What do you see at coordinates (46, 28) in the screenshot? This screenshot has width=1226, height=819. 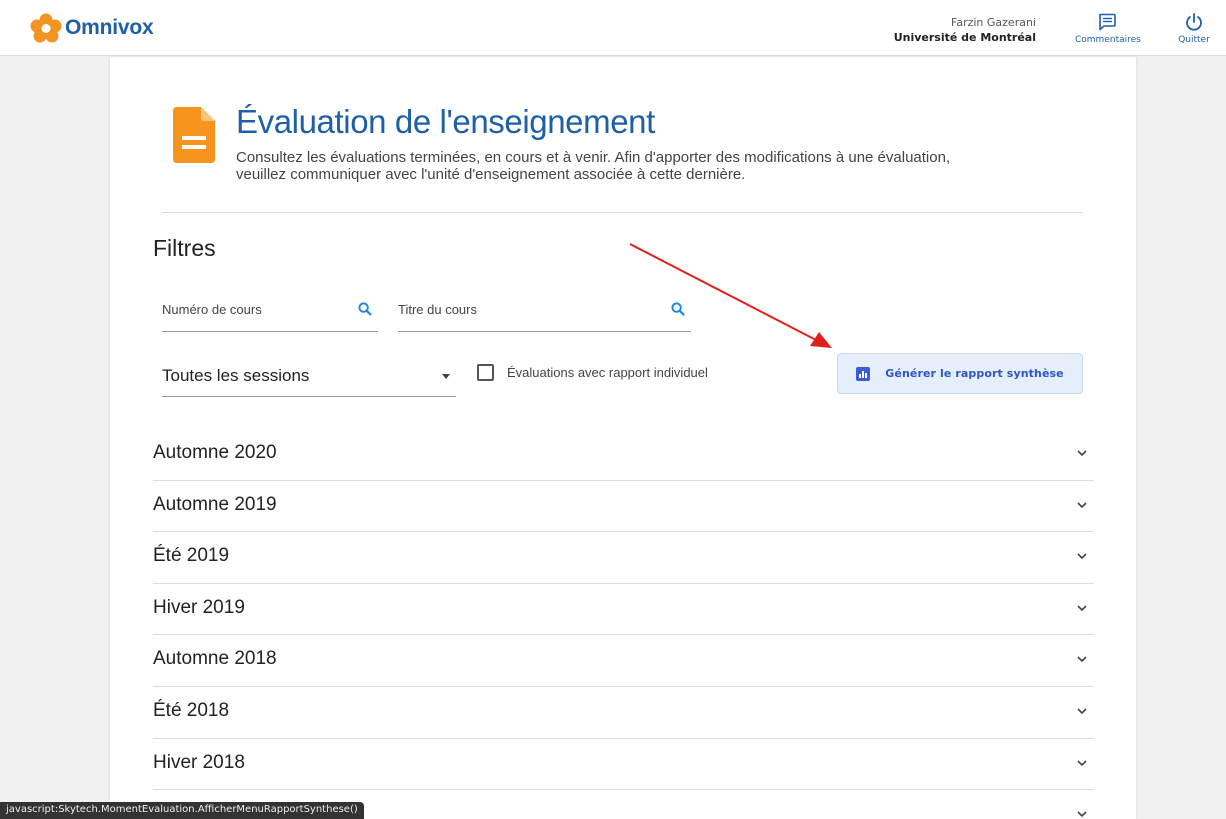 I see `flower-icon` at bounding box center [46, 28].